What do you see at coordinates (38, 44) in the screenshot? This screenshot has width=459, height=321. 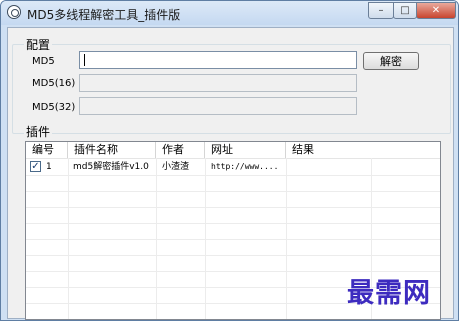 I see `config-group-label: 配置` at bounding box center [38, 44].